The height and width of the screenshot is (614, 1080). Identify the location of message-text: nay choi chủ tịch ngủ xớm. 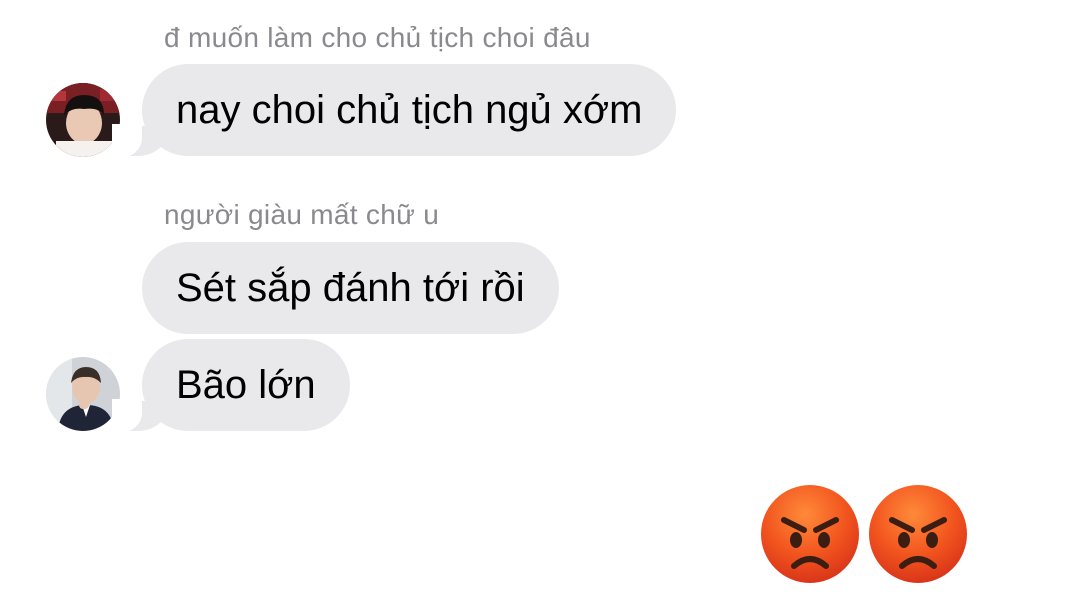
(409, 110).